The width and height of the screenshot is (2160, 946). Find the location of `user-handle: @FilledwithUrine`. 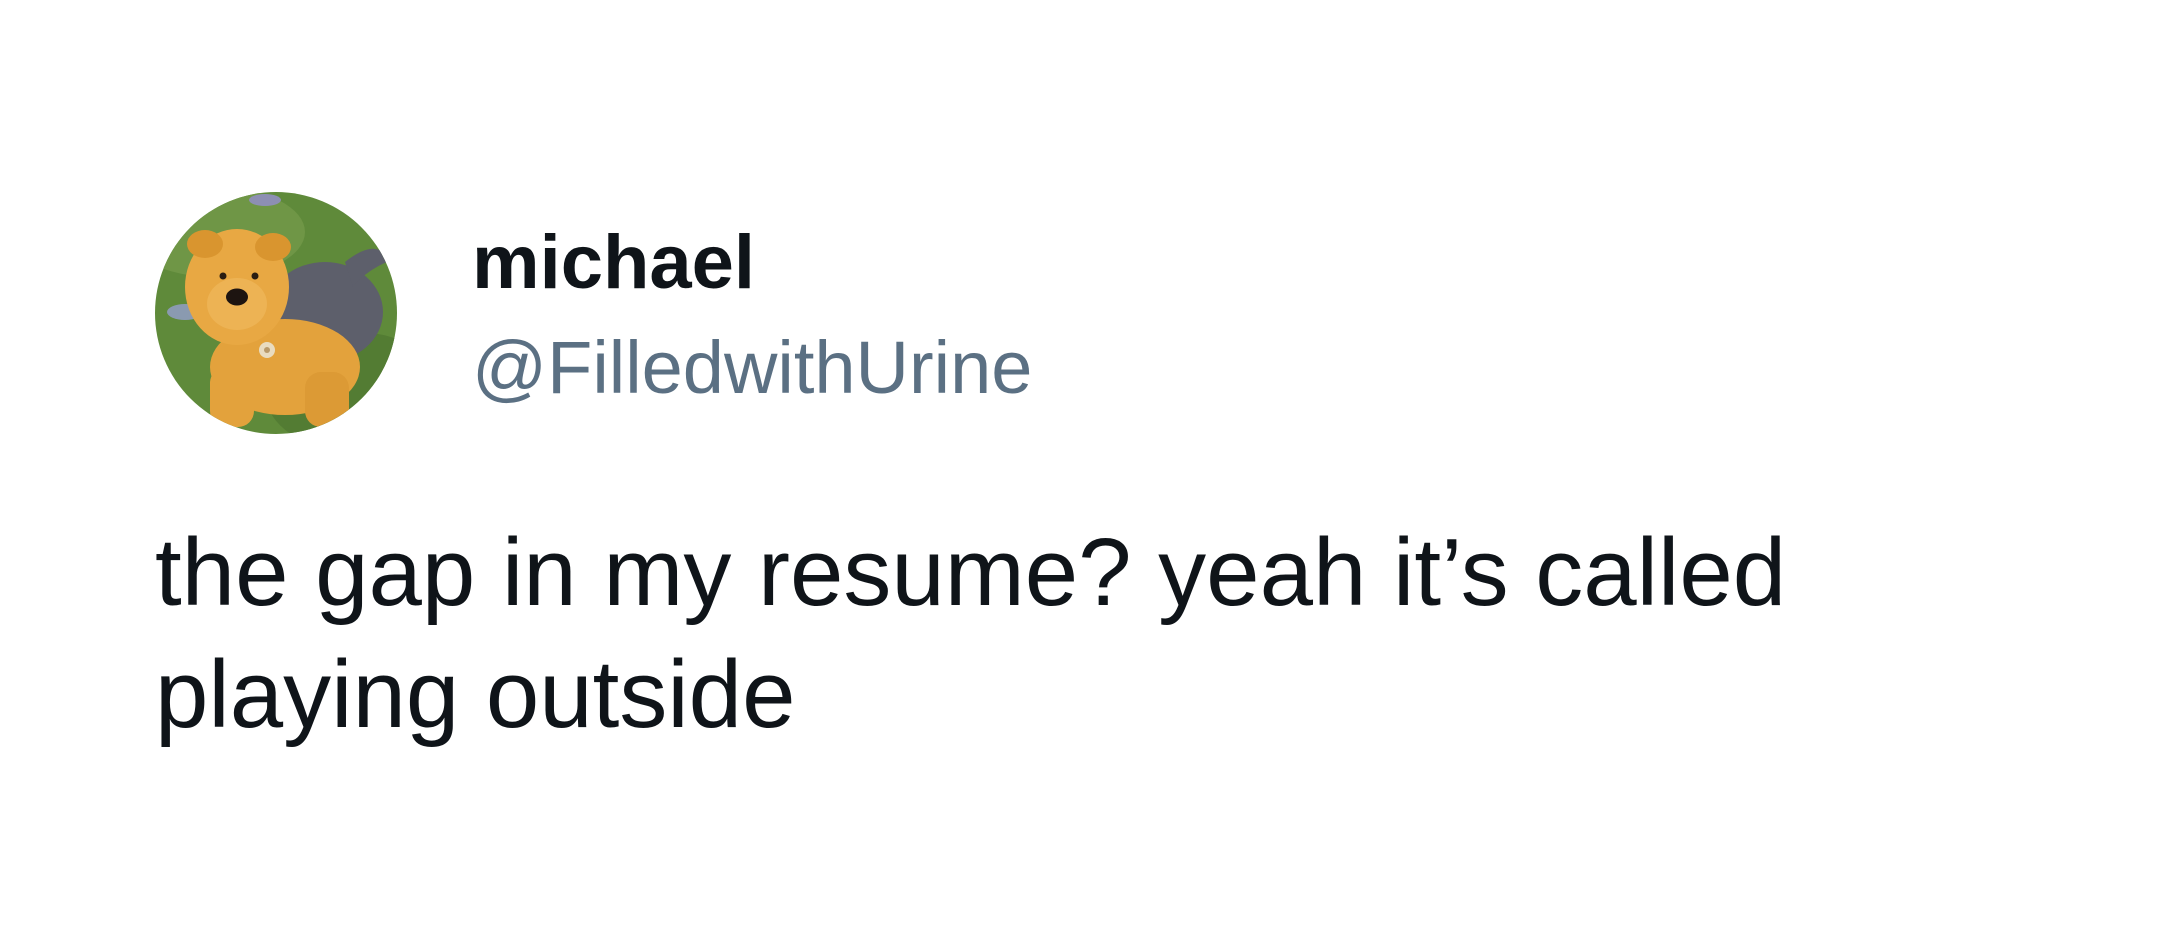

user-handle: @FilledwithUrine is located at coordinates (752, 368).